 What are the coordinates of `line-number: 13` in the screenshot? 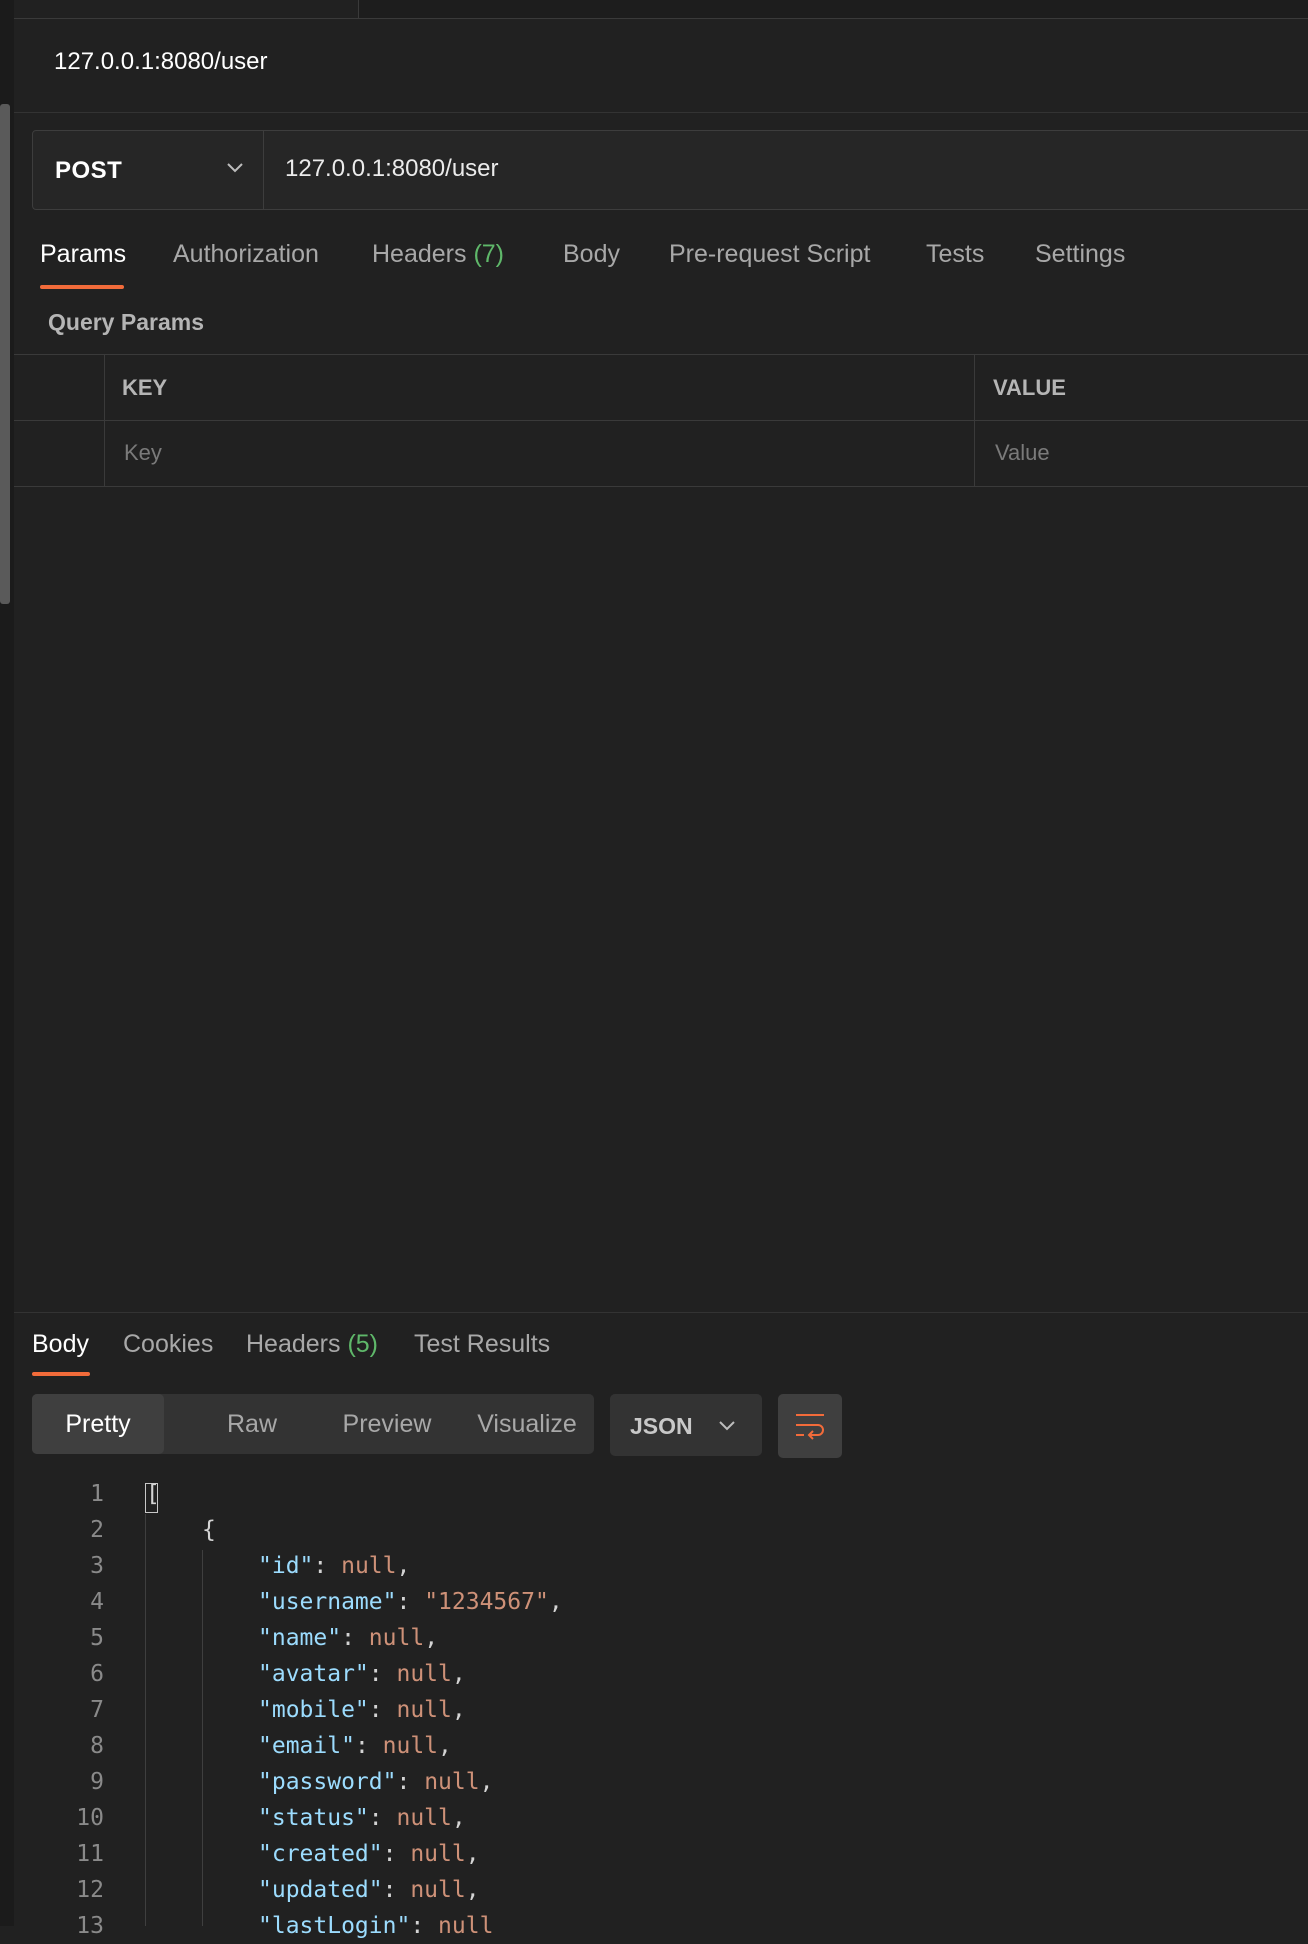 It's located at (90, 1926).